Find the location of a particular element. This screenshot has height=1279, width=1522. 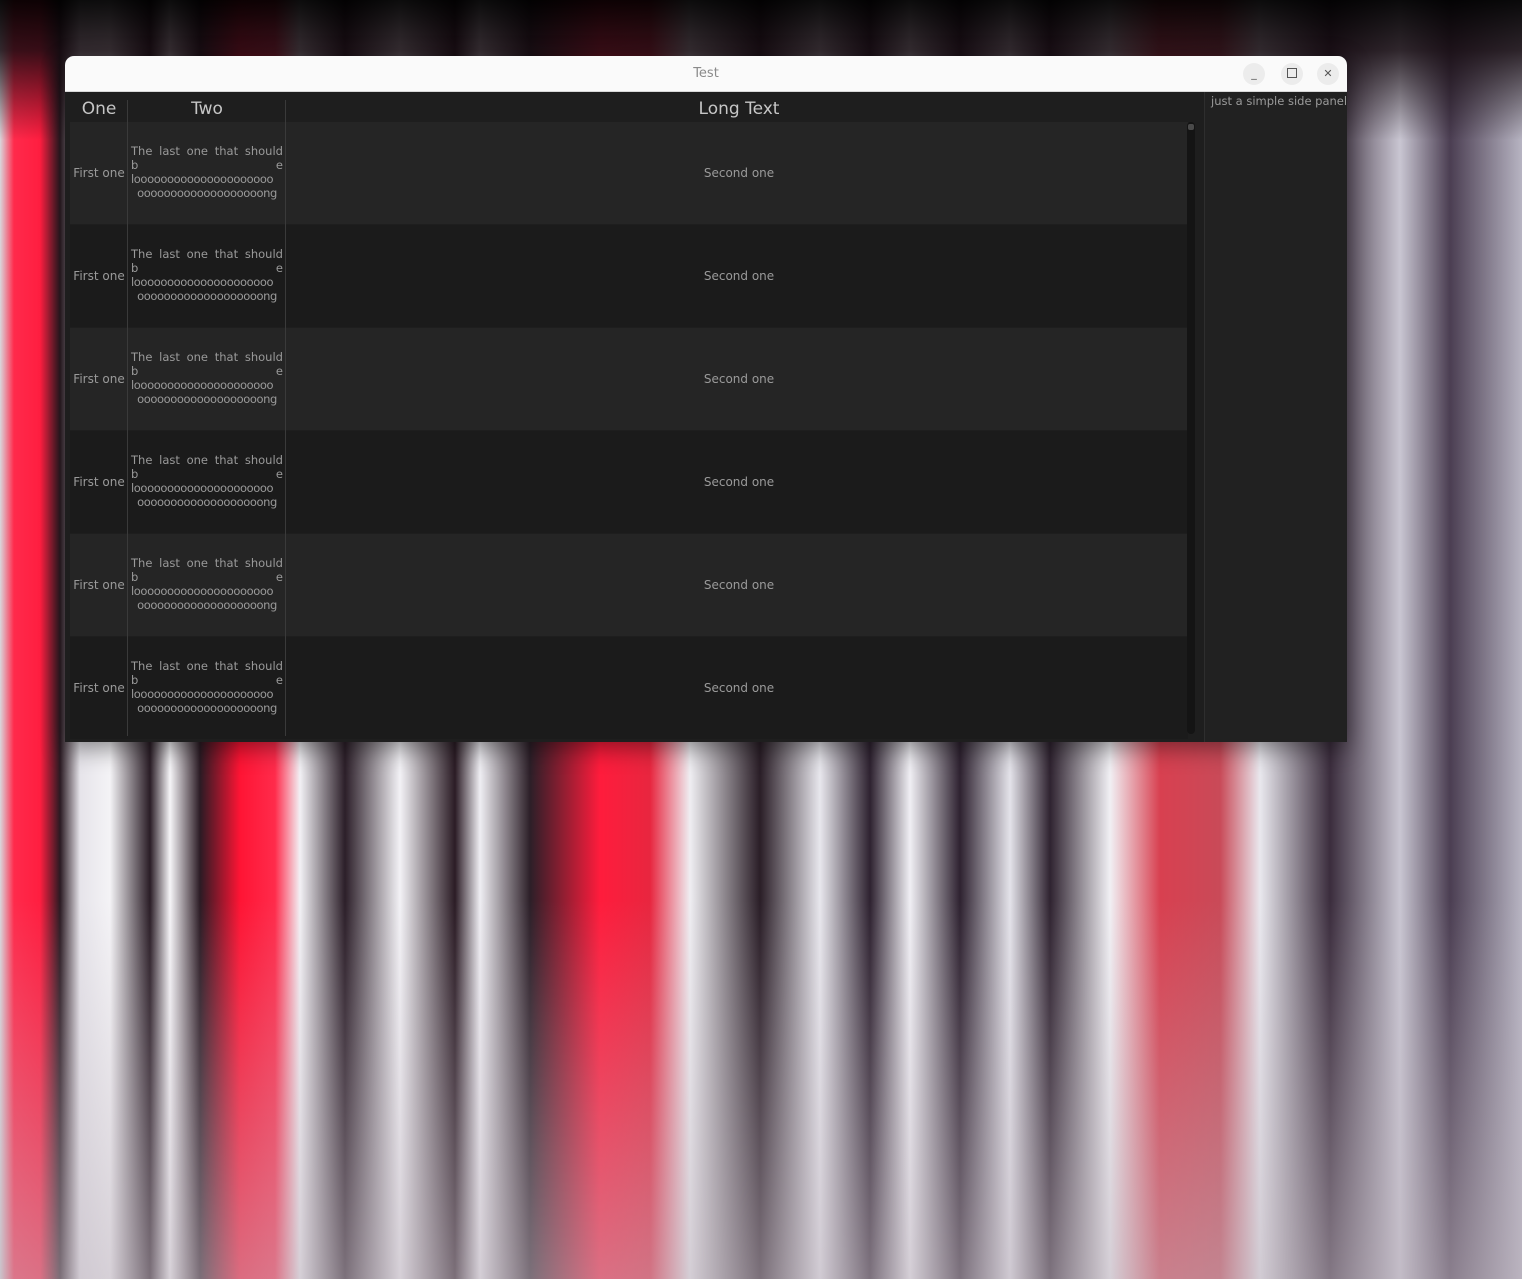

vertical-scrollbar is located at coordinates (1191, 428).